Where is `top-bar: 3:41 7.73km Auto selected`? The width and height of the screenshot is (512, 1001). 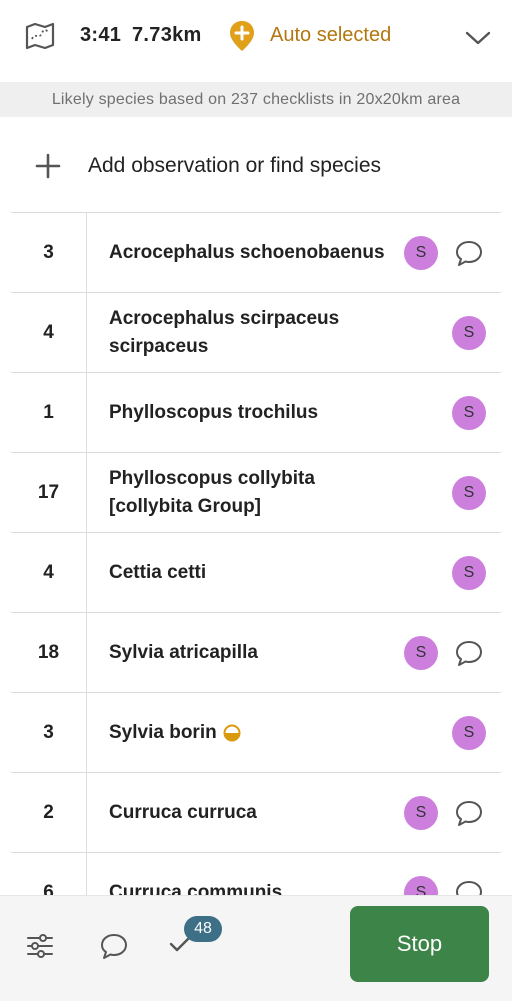 top-bar: 3:41 7.73km Auto selected is located at coordinates (256, 40).